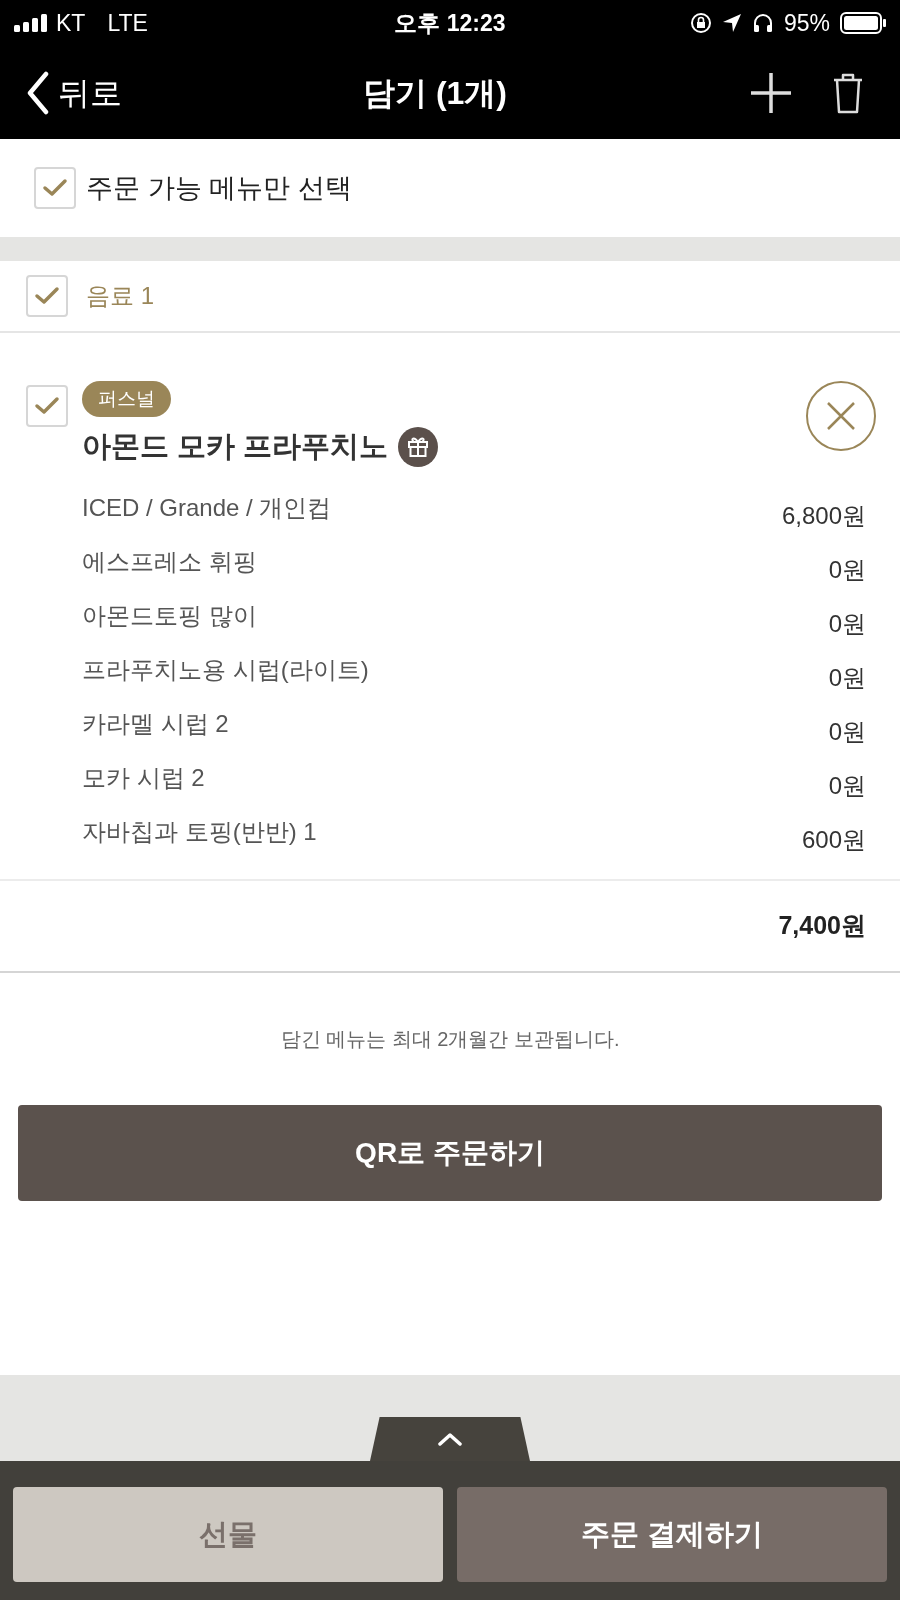 This screenshot has height=1600, width=900. Describe the element at coordinates (74, 92) in the screenshot. I see `back-button: 뒤로` at that location.